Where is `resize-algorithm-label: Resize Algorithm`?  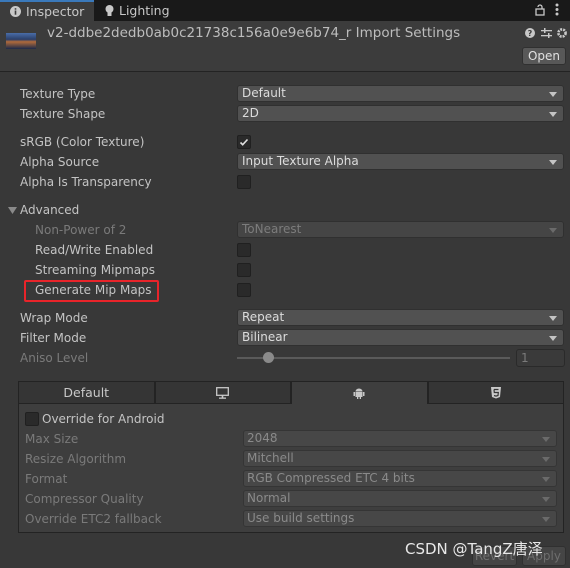
resize-algorithm-label: Resize Algorithm is located at coordinates (76, 459).